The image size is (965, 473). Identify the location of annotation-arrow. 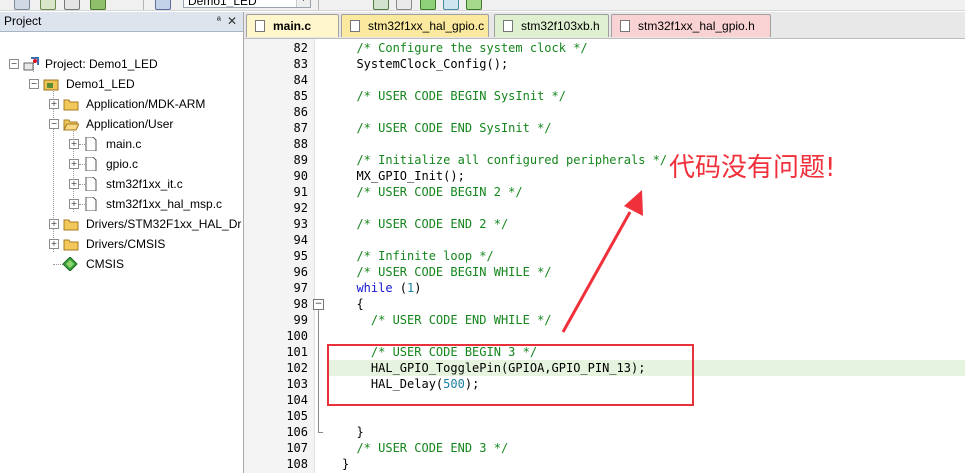
(602, 261).